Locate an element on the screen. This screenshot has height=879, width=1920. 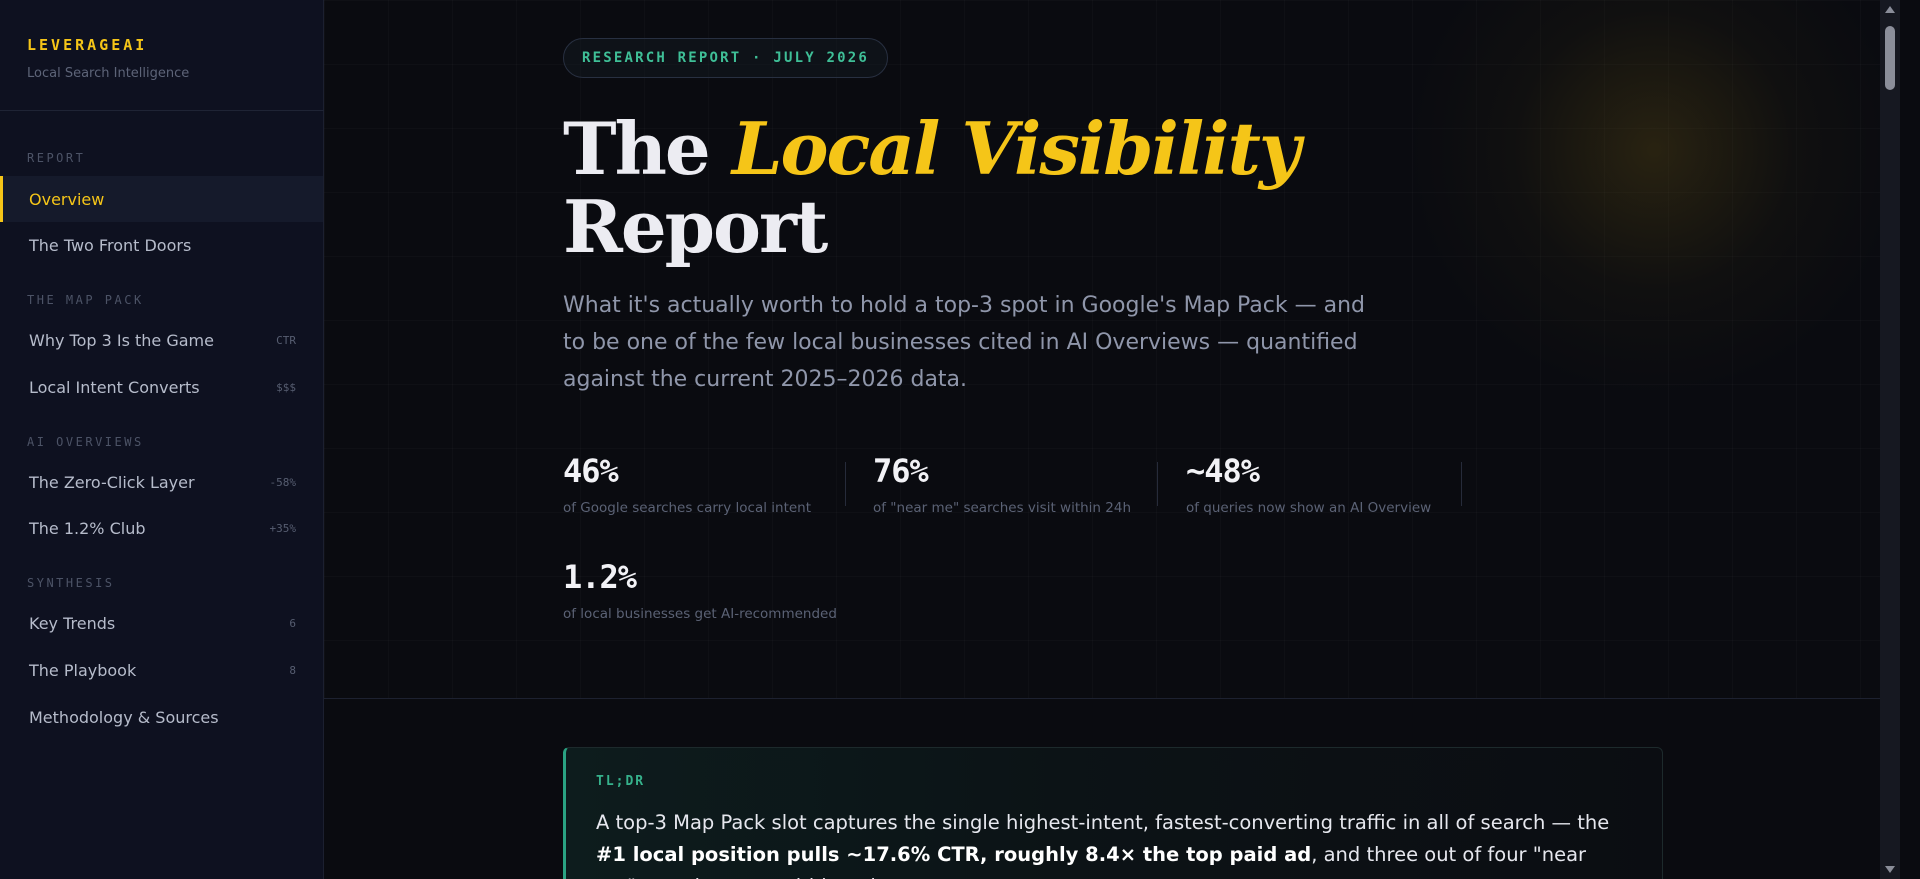
scroll-up-icon is located at coordinates (1890, 9).